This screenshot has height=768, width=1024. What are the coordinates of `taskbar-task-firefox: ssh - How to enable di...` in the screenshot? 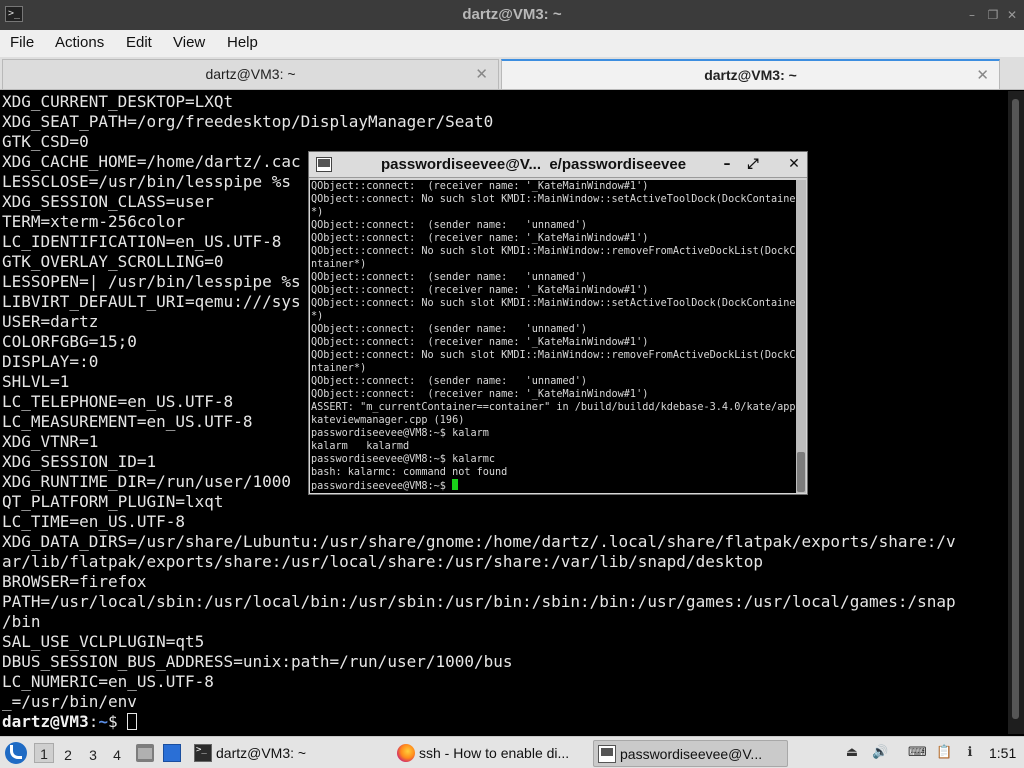 It's located at (490, 753).